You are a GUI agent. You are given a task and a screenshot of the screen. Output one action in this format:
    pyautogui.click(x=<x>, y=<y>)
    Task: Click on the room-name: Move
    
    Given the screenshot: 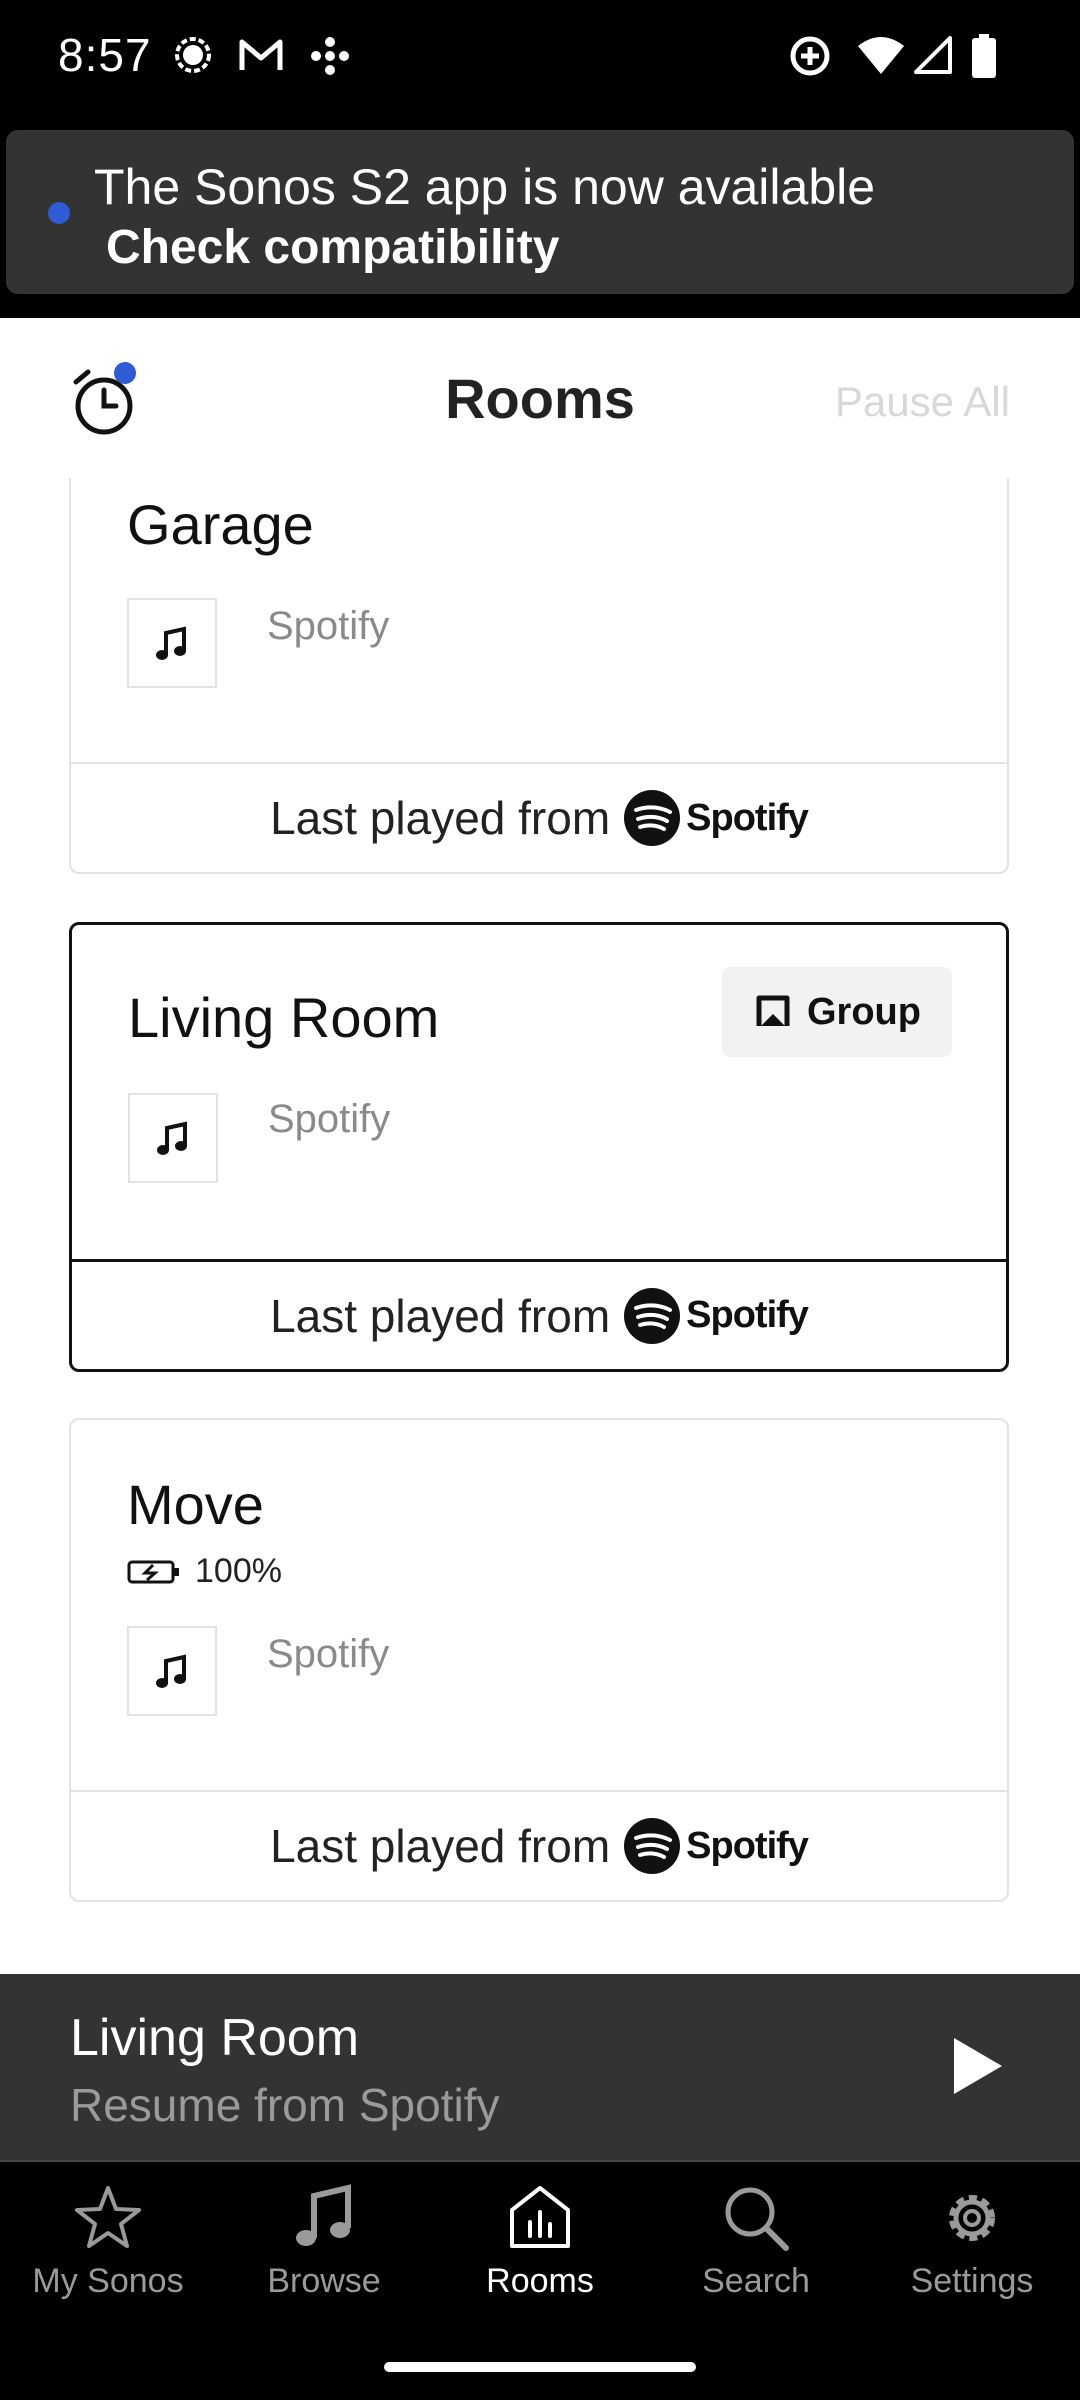 What is the action you would take?
    pyautogui.click(x=195, y=1504)
    